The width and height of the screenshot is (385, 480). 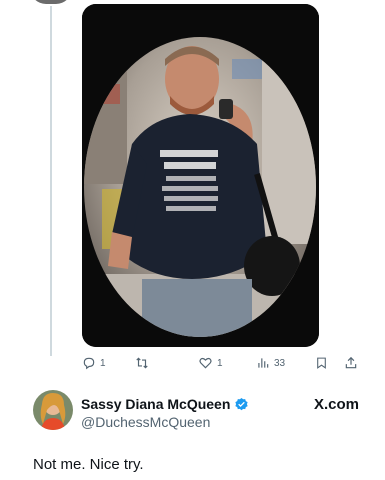 I want to click on reply-author-name: Sassy Diana McQueen, so click(x=155, y=404).